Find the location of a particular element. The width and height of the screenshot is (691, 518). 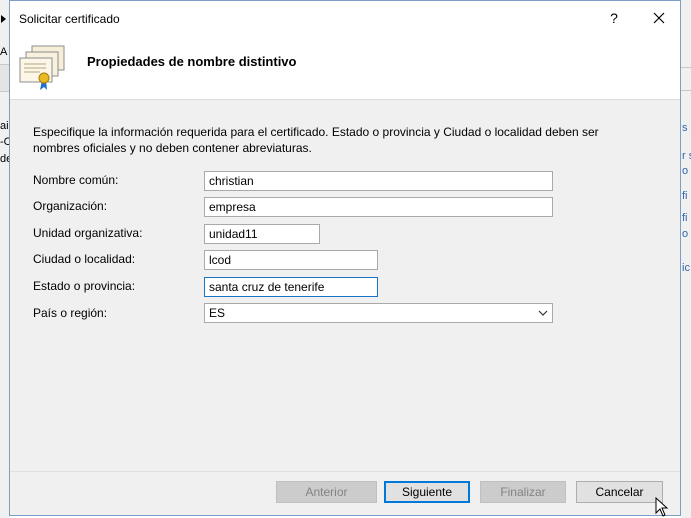

mouse-cursor-icon is located at coordinates (662, 507).